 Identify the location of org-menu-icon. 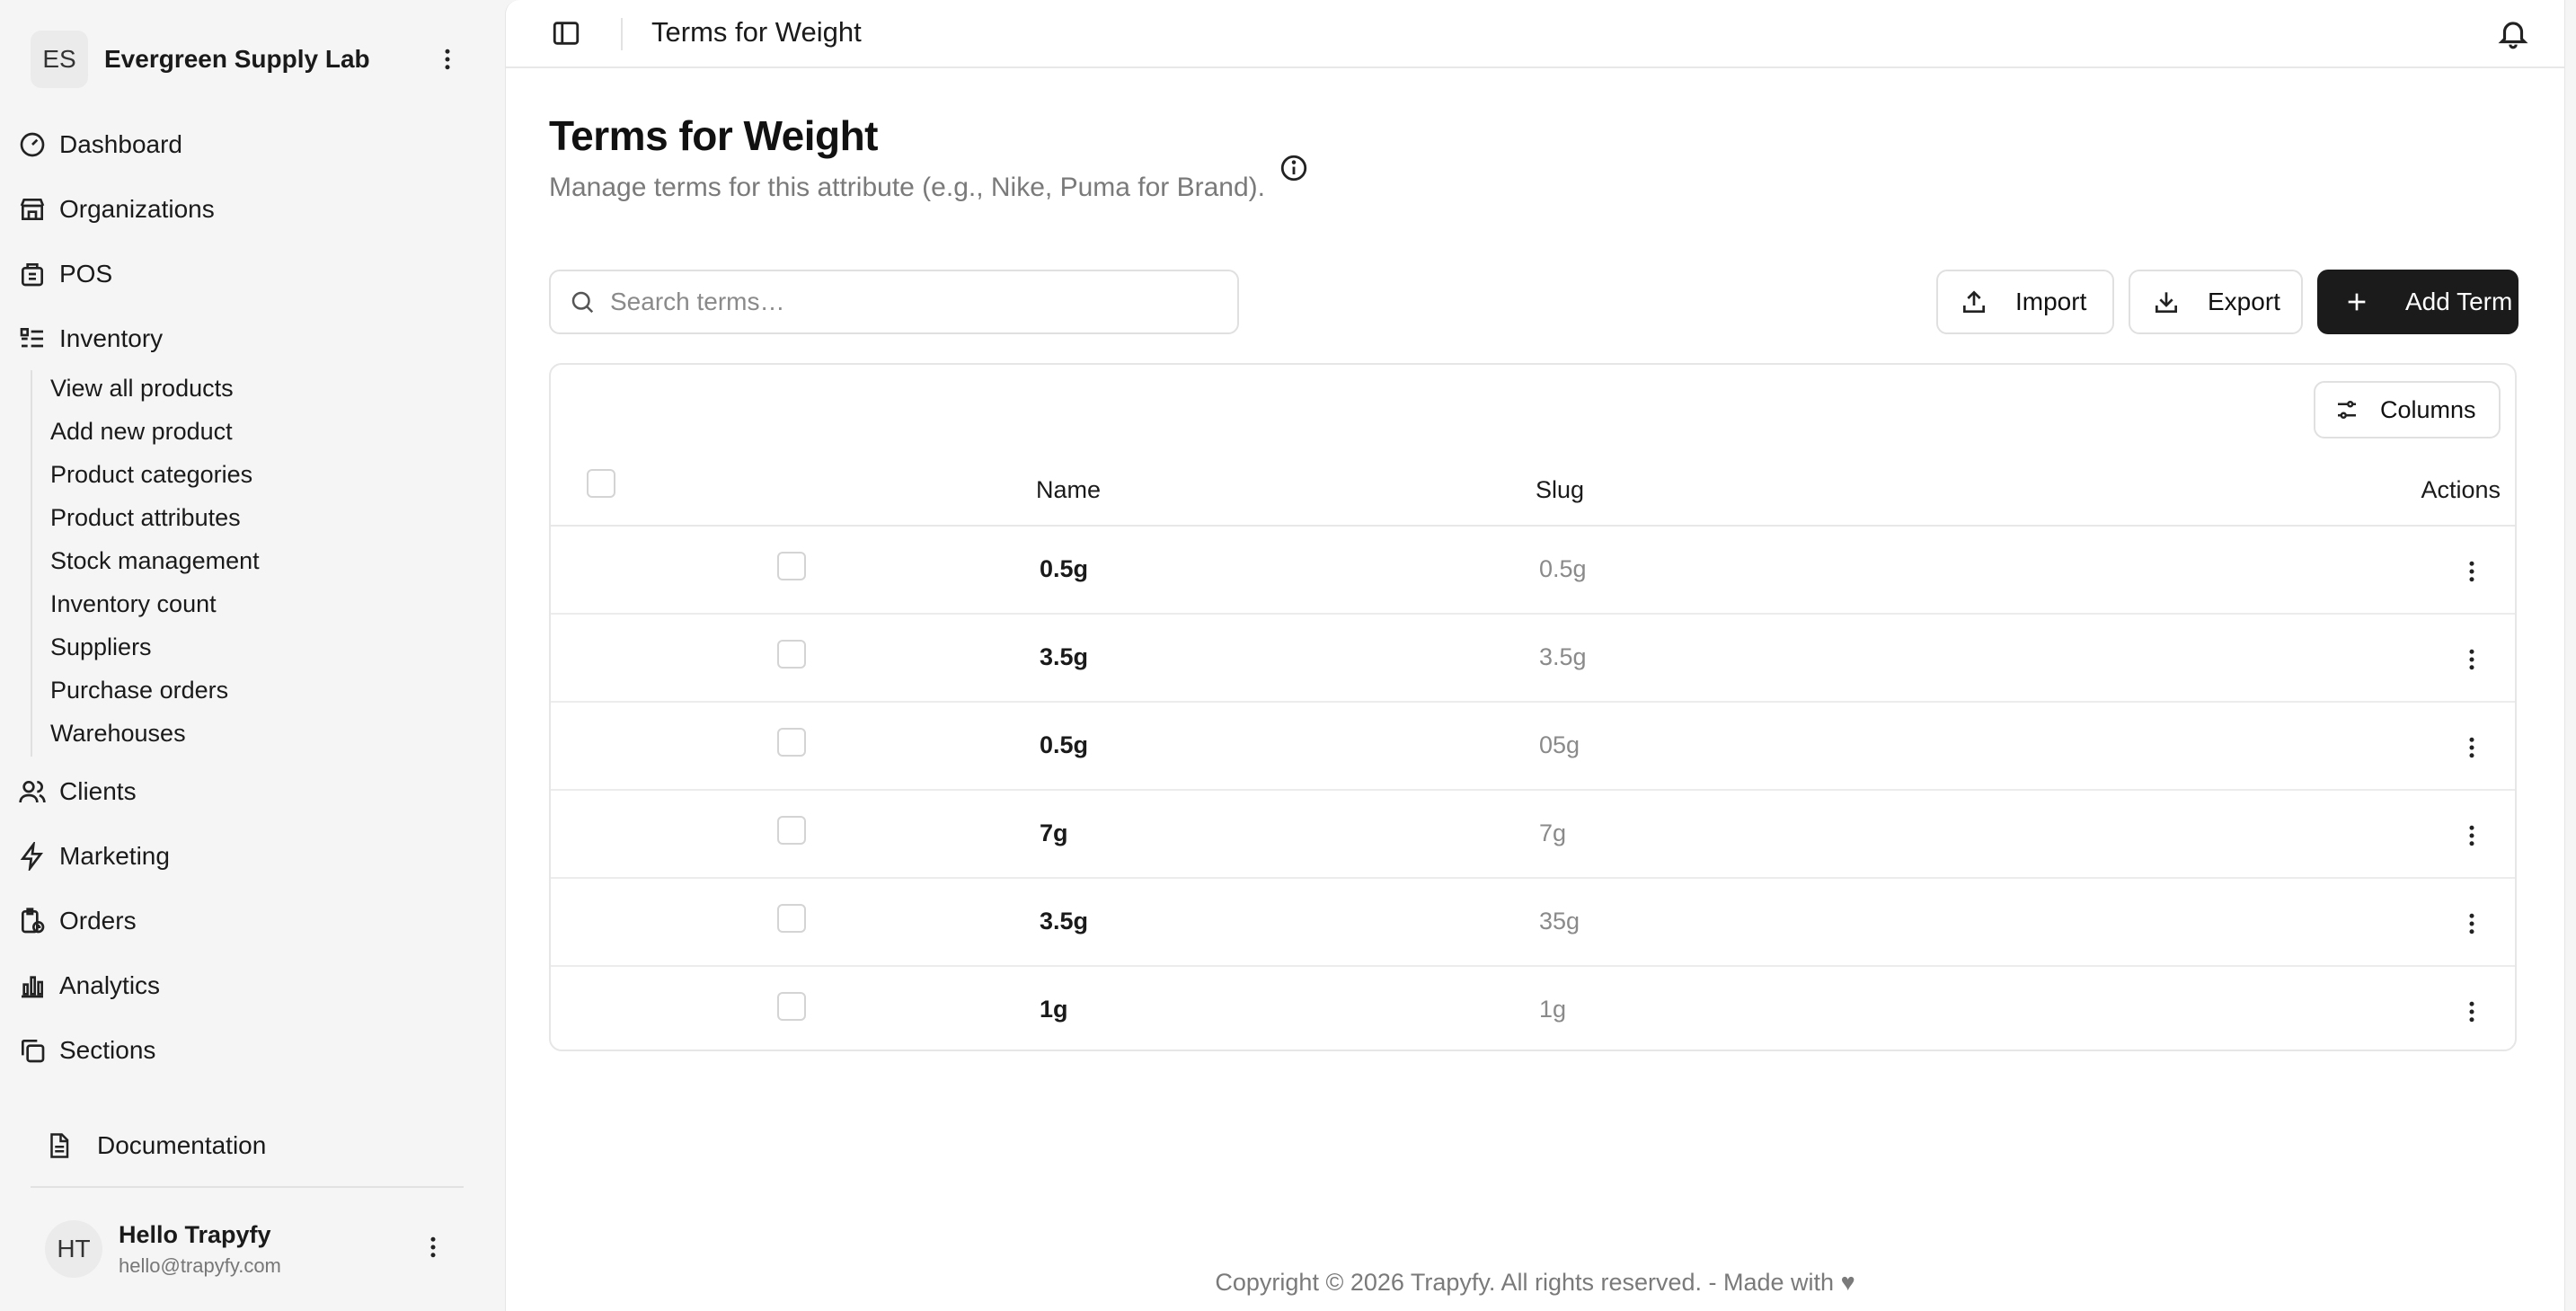
(447, 59).